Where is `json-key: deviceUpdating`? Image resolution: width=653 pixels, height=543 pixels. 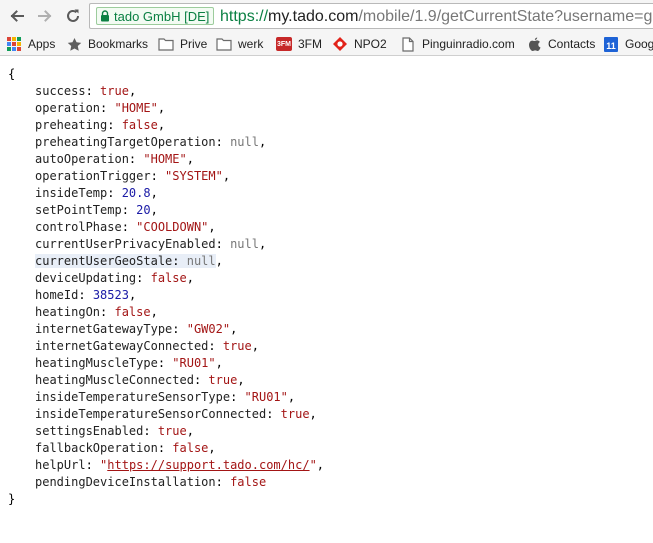 json-key: deviceUpdating is located at coordinates (86, 278).